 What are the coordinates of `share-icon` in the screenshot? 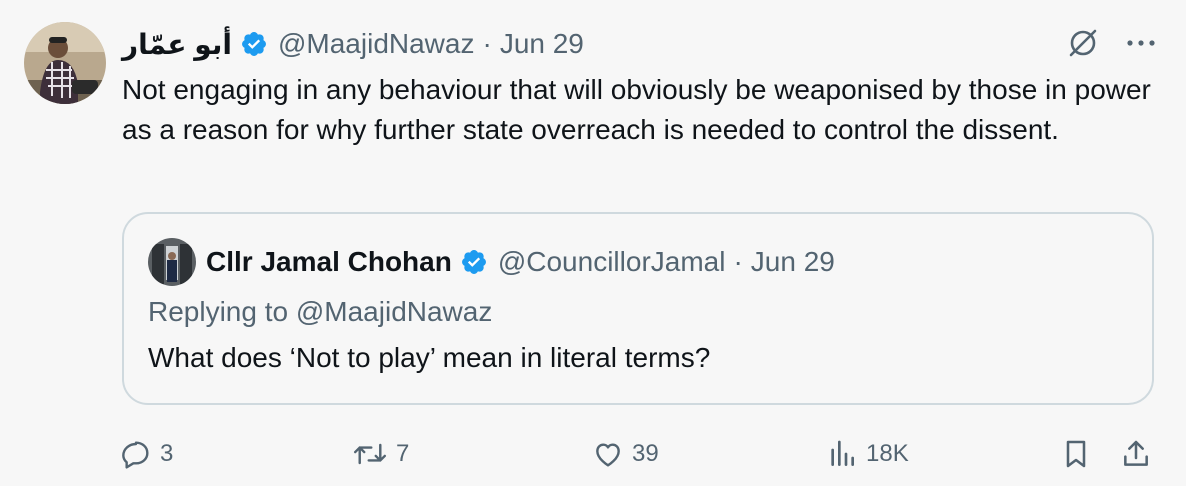 It's located at (1136, 454).